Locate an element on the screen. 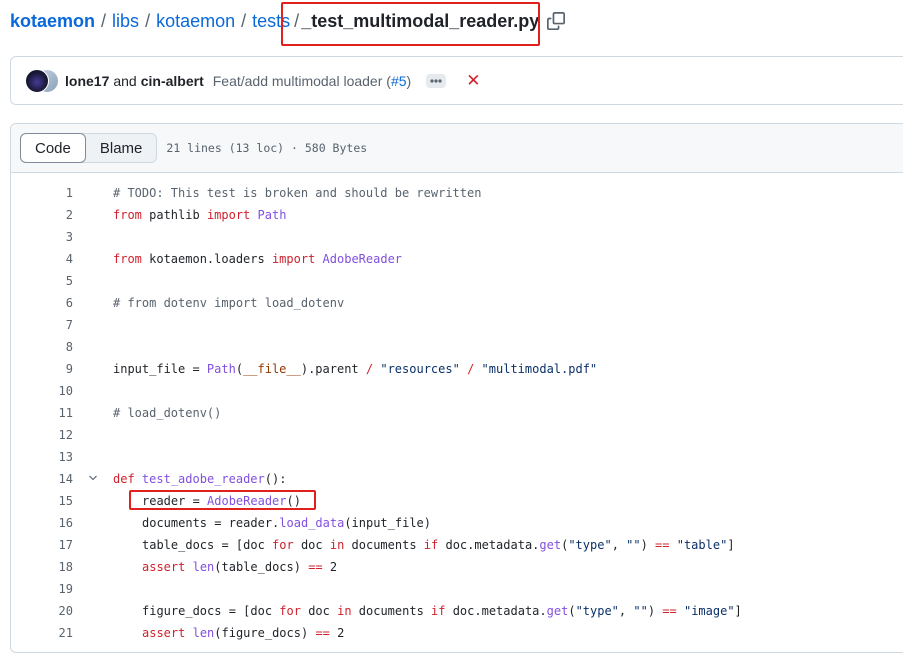 The width and height of the screenshot is (903, 660). line-number: 12 is located at coordinates (42, 435).